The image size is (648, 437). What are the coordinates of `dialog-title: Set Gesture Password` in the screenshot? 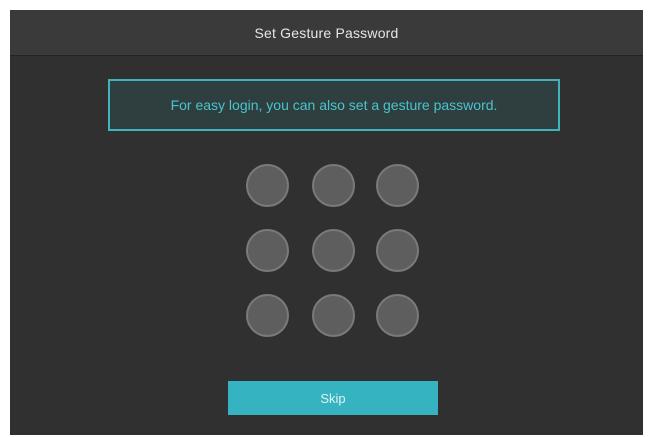 It's located at (326, 32).